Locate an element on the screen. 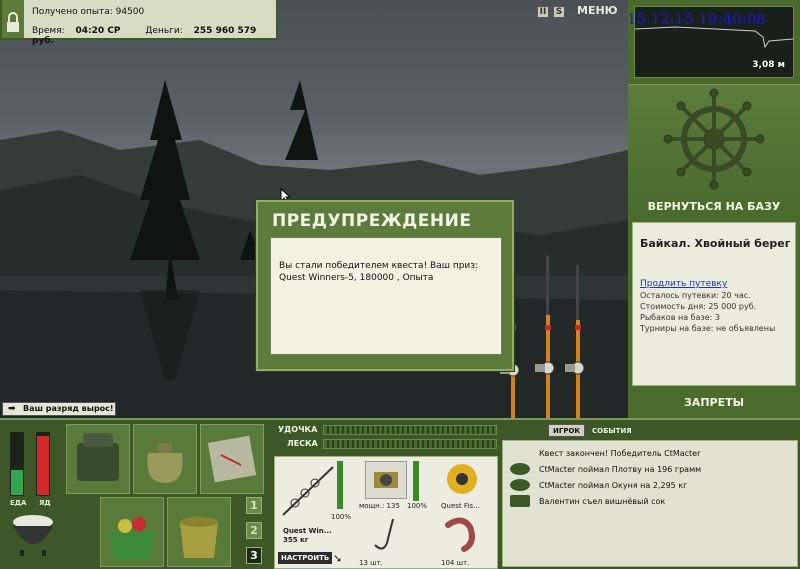 Image resolution: width=800 pixels, height=569 pixels. arrow-down-right-icon: ➘ is located at coordinates (338, 558).